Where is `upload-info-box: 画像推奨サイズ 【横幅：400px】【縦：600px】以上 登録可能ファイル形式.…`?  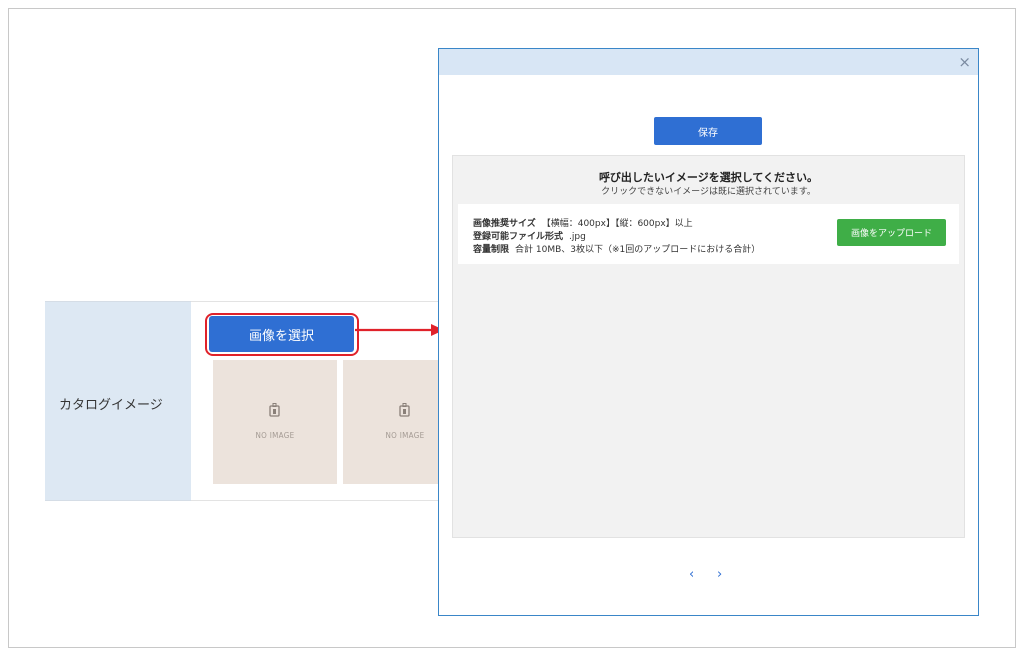 upload-info-box: 画像推奨サイズ 【横幅：400px】【縦：600px】以上 登録可能ファイル形式.… is located at coordinates (708, 234).